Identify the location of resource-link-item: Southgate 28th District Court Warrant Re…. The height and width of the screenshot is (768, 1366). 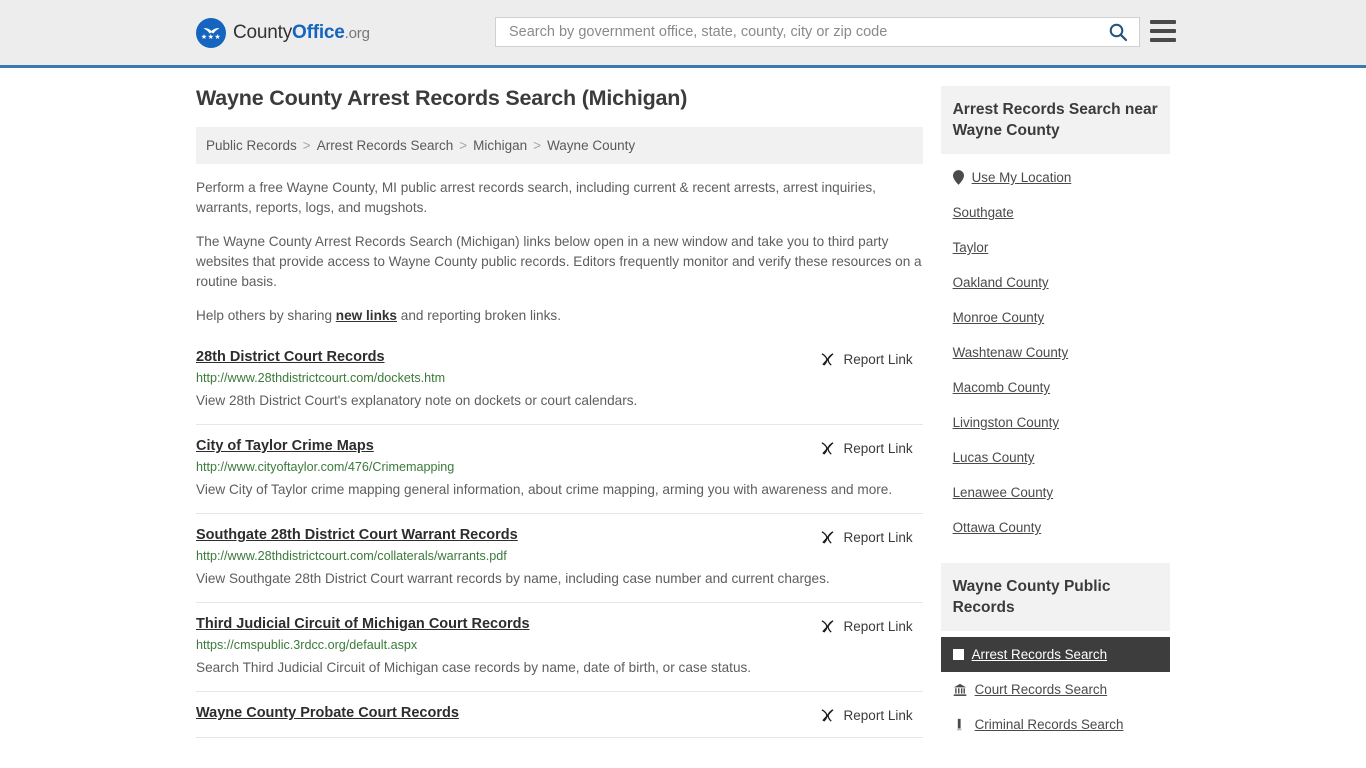
(559, 558).